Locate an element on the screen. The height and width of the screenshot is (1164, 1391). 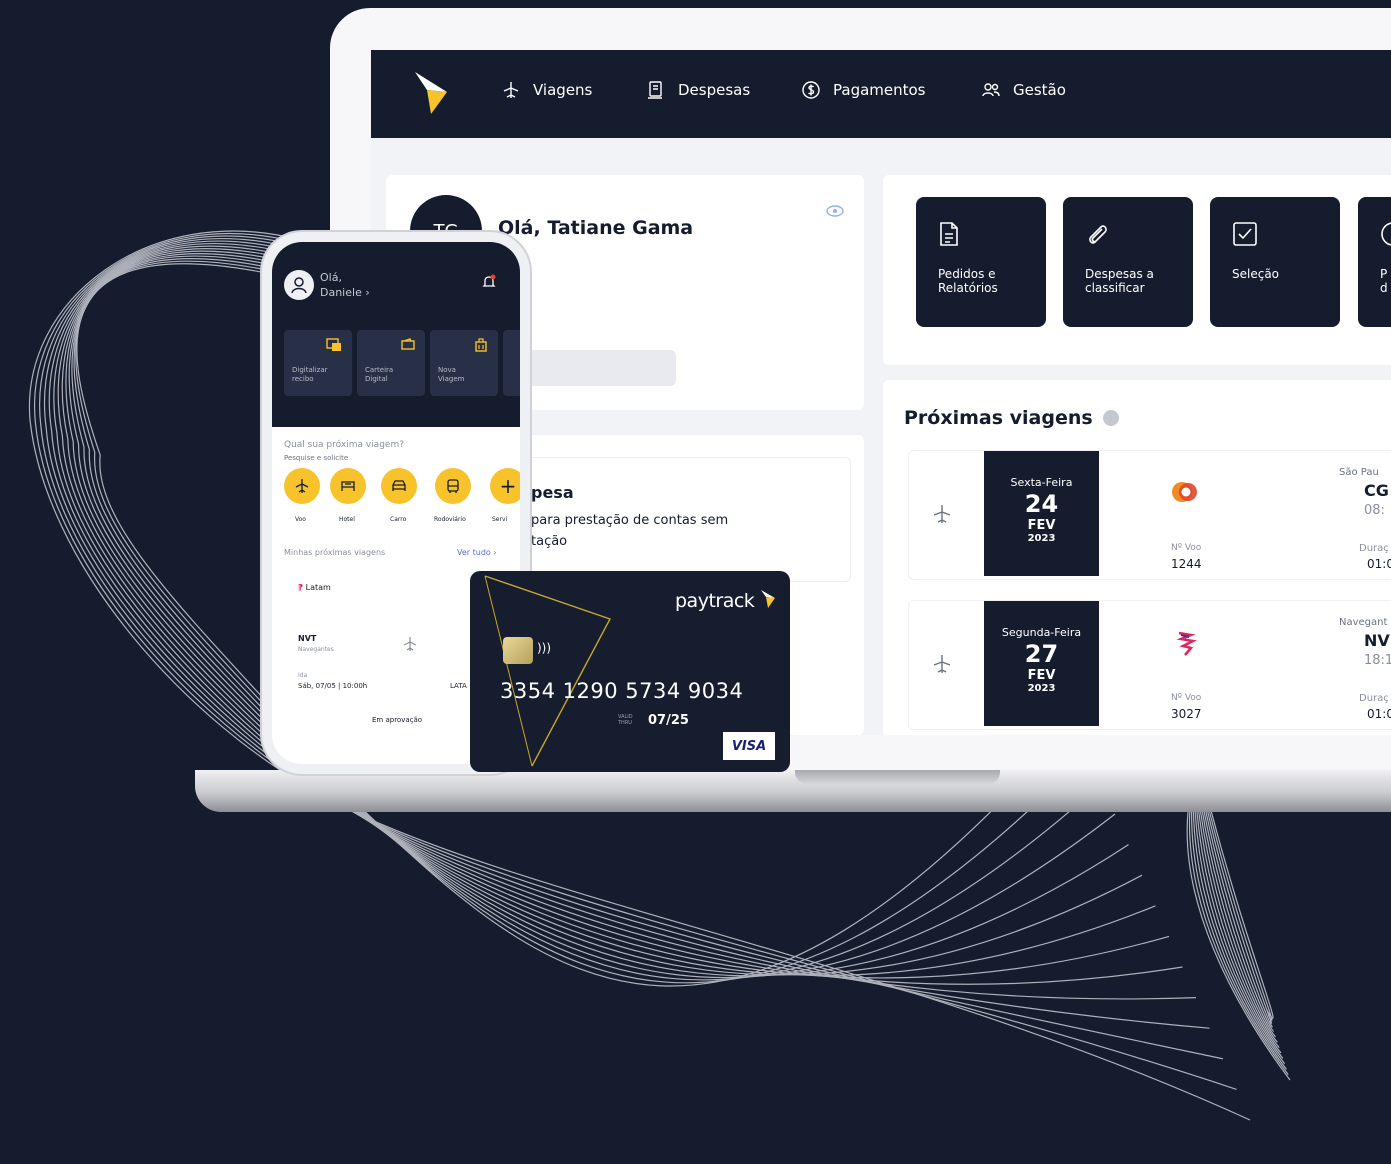
category-label: Voo is located at coordinates (300, 519).